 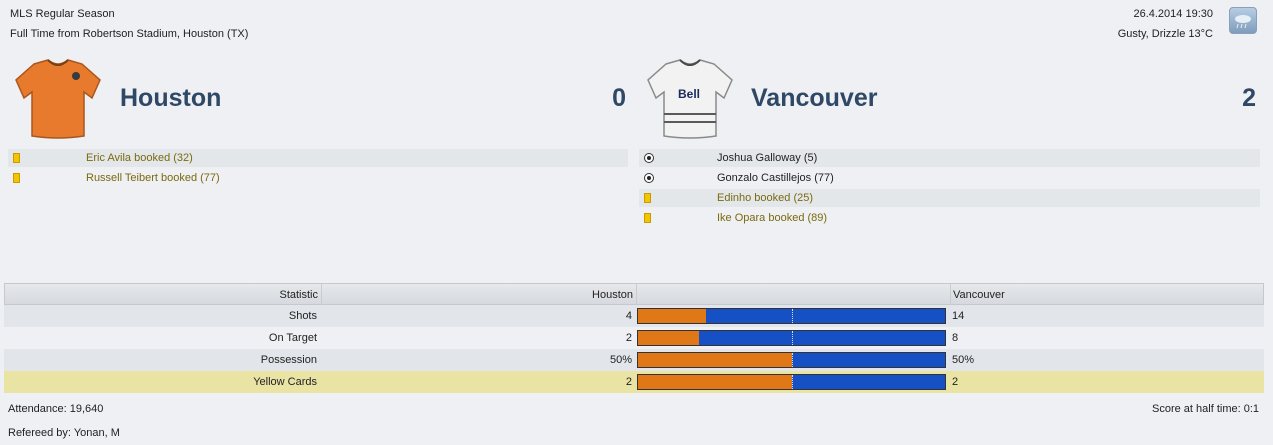 I want to click on stat-home-value: 50%, so click(x=620, y=360).